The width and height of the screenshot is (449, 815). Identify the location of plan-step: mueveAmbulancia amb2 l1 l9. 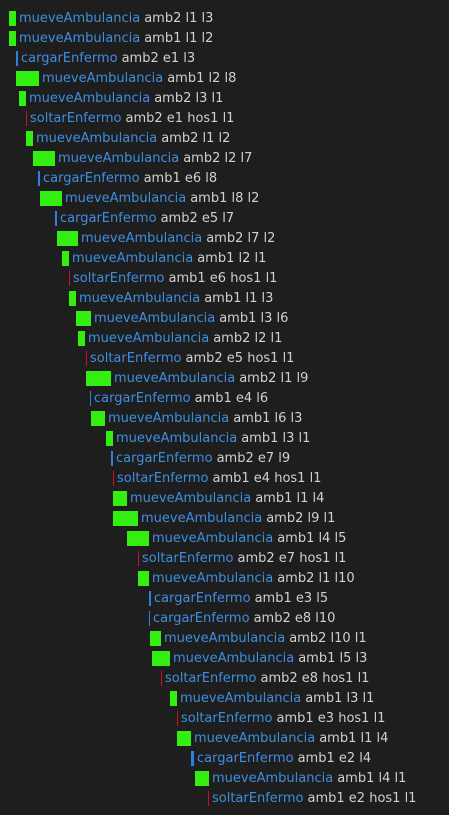
(197, 378).